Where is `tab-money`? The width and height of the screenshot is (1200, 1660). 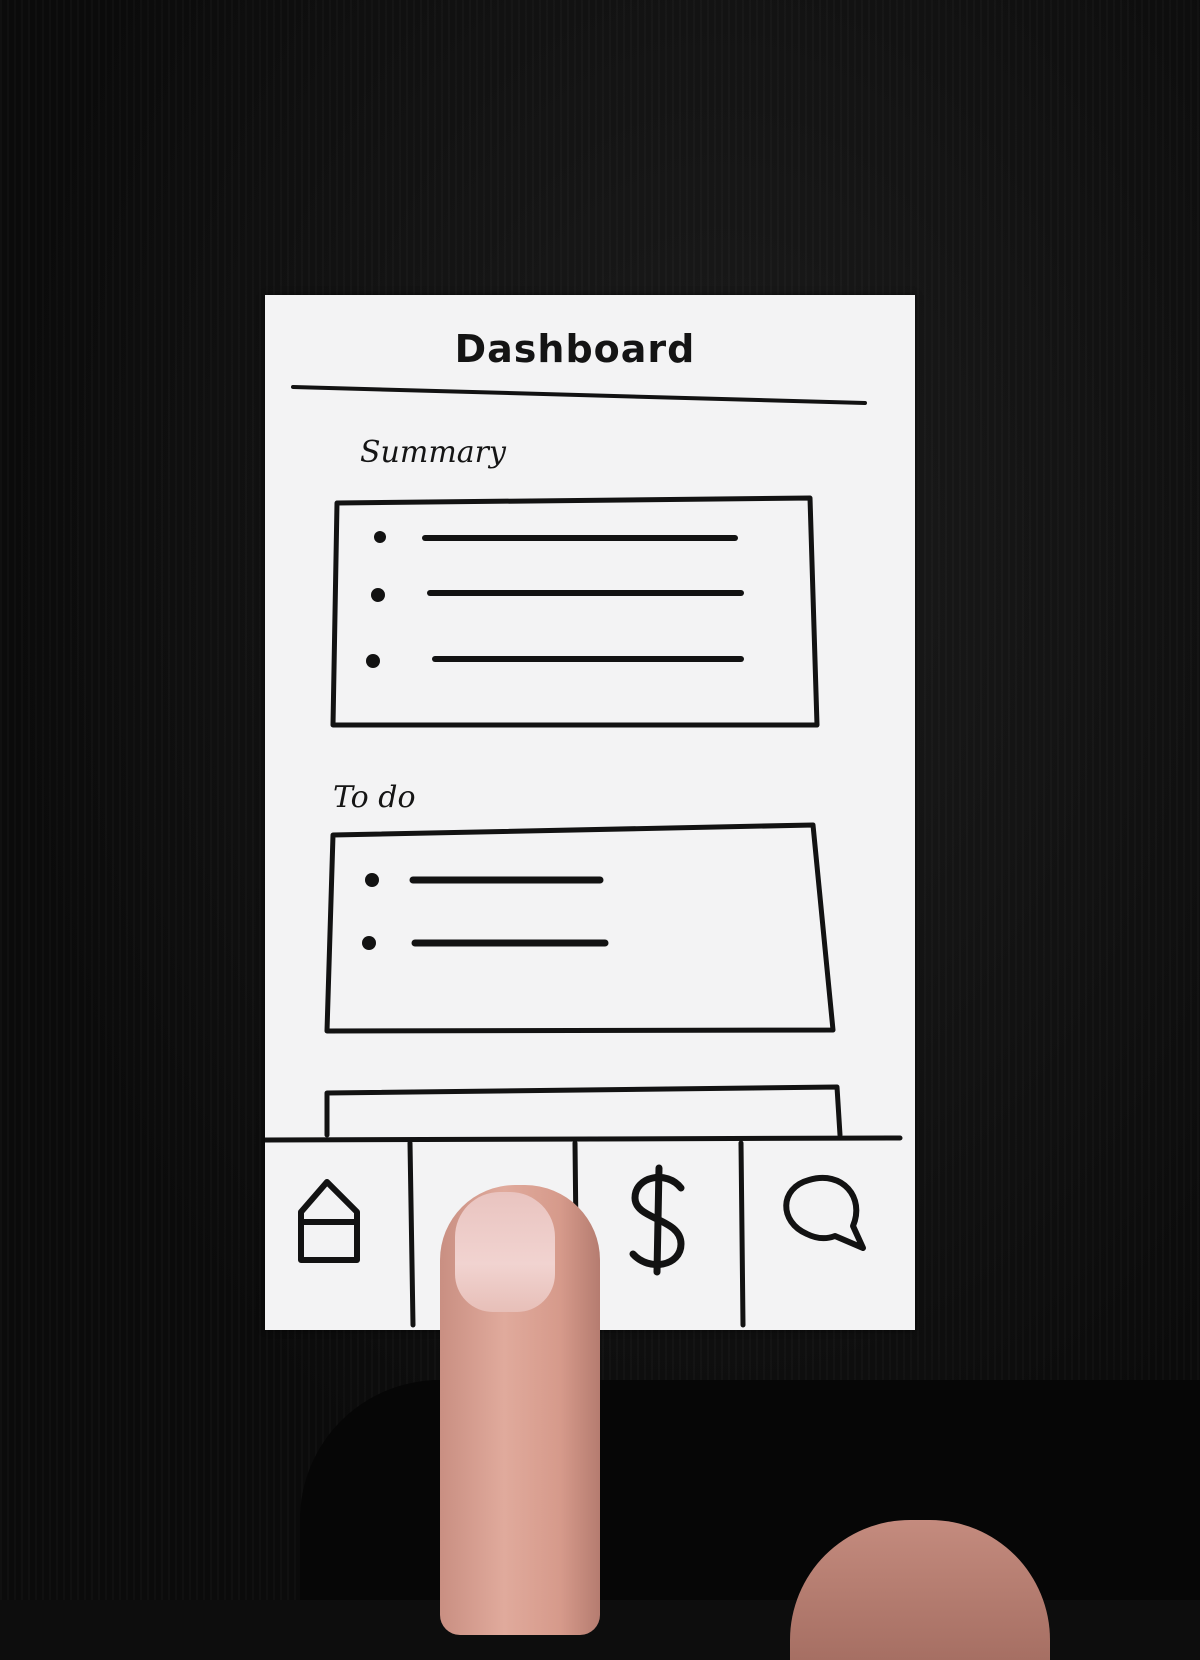
tab-money is located at coordinates (659, 1235).